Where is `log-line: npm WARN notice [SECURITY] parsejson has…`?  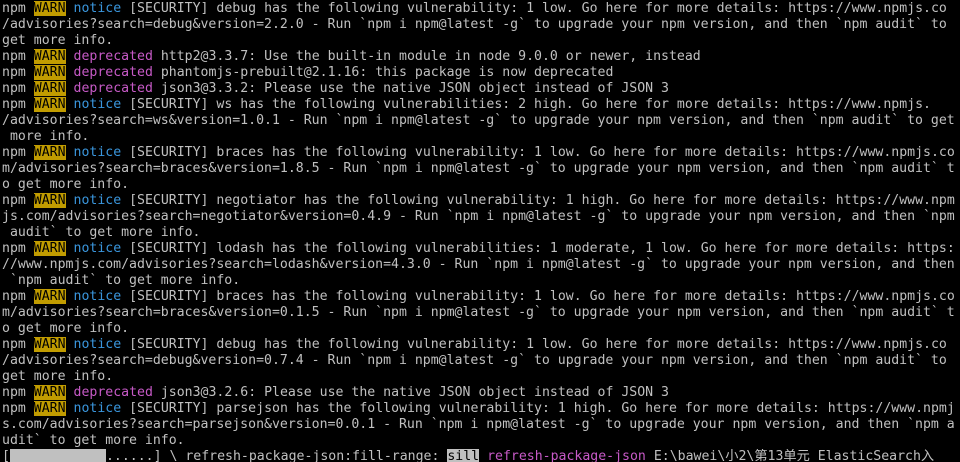
log-line: npm WARN notice [SECURITY] parsejson has… is located at coordinates (481, 409).